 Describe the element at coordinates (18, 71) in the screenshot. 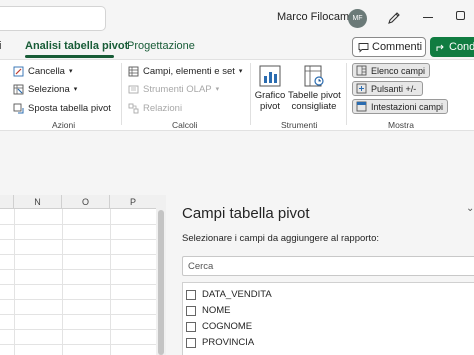

I see `eraser-icon` at that location.